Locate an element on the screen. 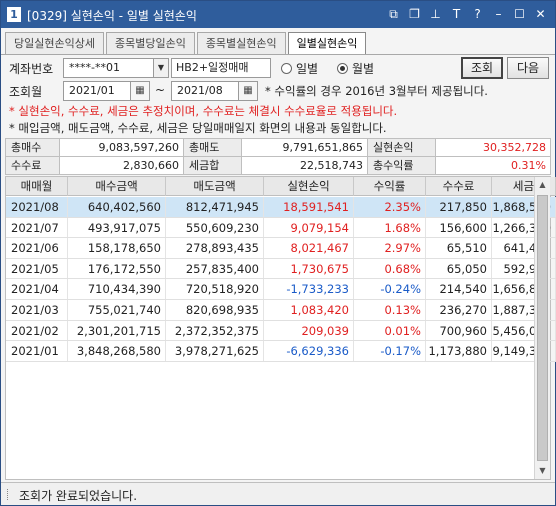 The width and height of the screenshot is (556, 506). cell-fee: 65,510 is located at coordinates (459, 248).